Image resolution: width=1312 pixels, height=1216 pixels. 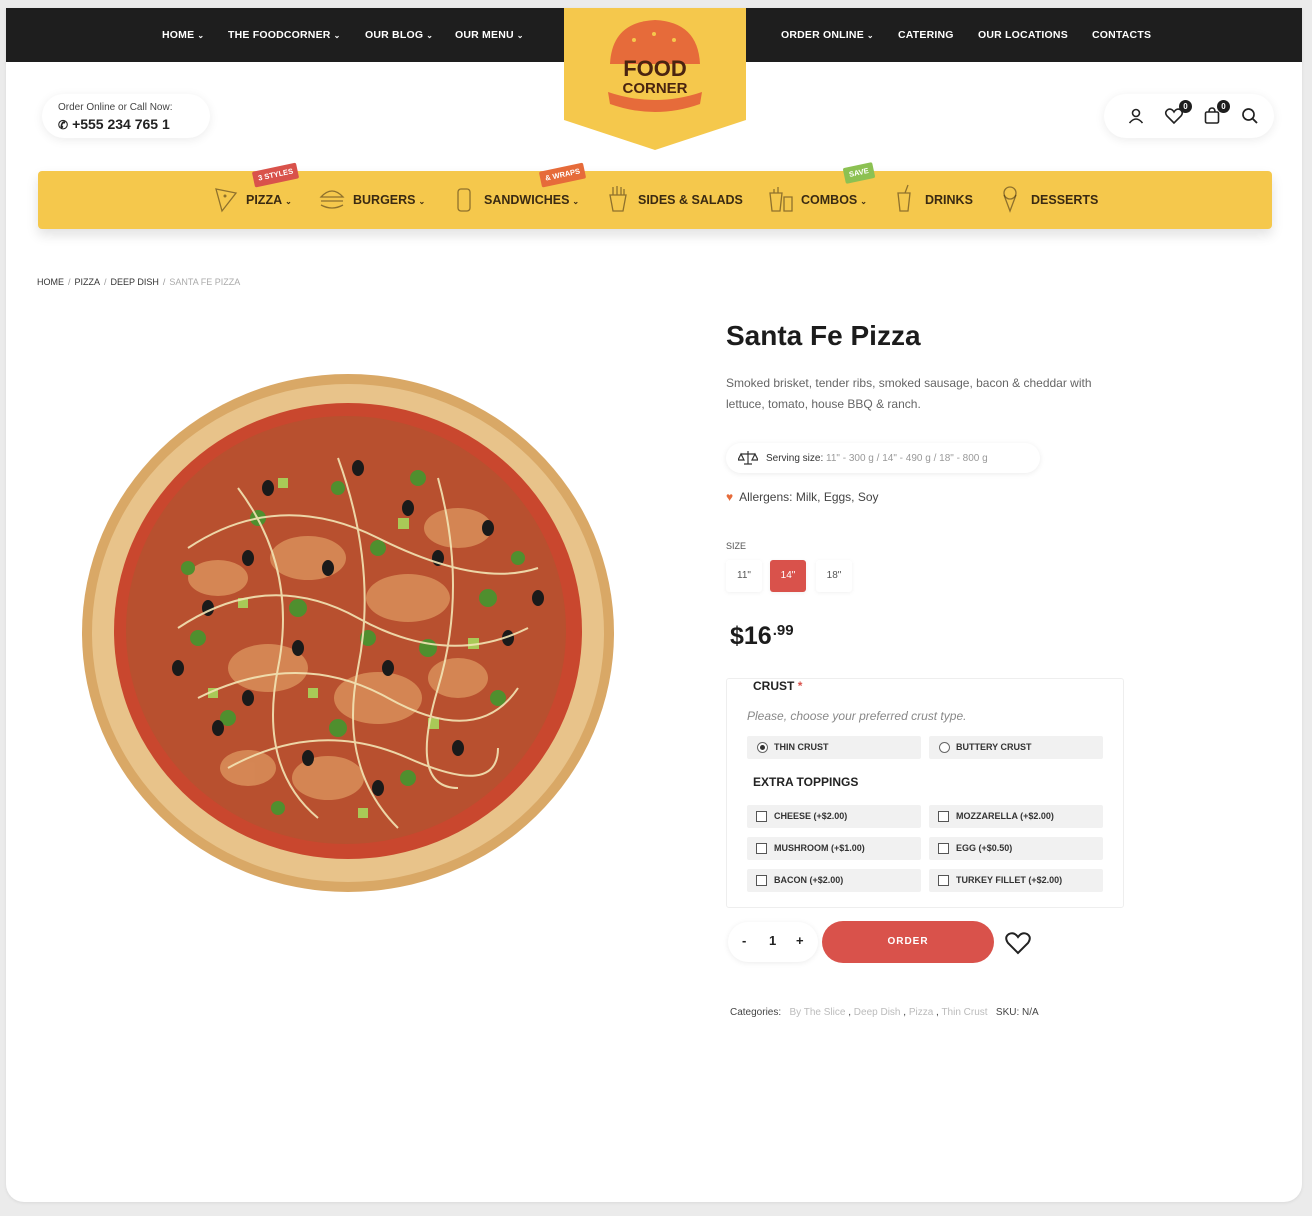 What do you see at coordinates (690, 200) in the screenshot?
I see `category-sides-salads: SIDES & SALADS` at bounding box center [690, 200].